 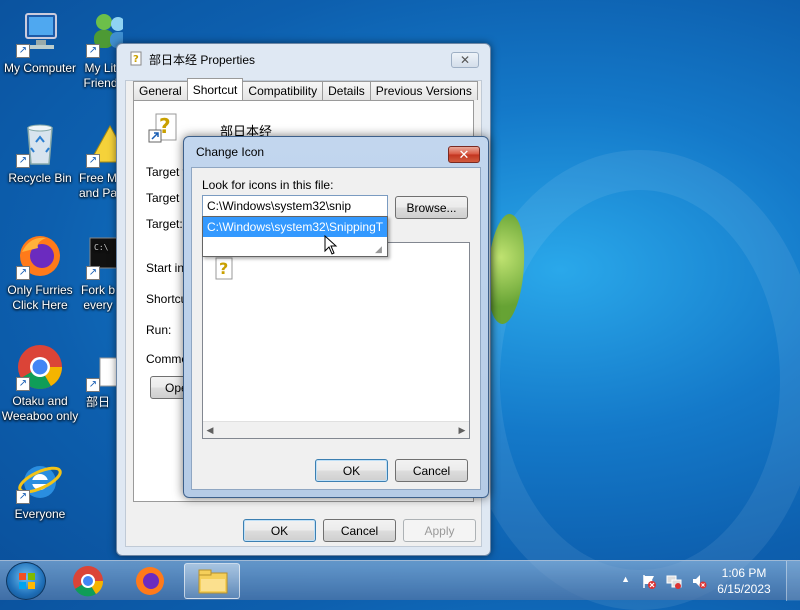 I want to click on desktop-icon-free-m: ↗ Free M and Pa, so click(x=98, y=160).